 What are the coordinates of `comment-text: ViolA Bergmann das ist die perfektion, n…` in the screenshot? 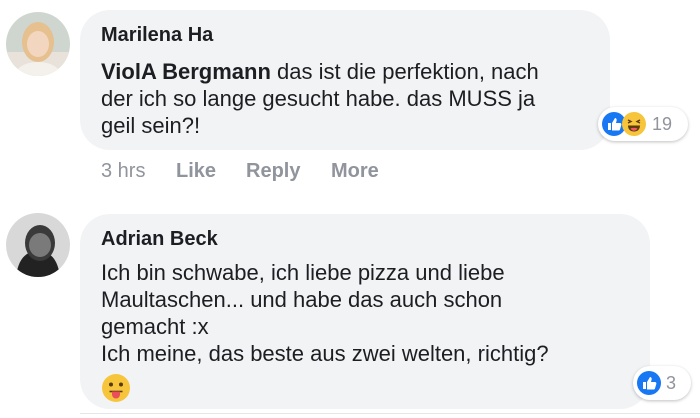 It's located at (320, 98).